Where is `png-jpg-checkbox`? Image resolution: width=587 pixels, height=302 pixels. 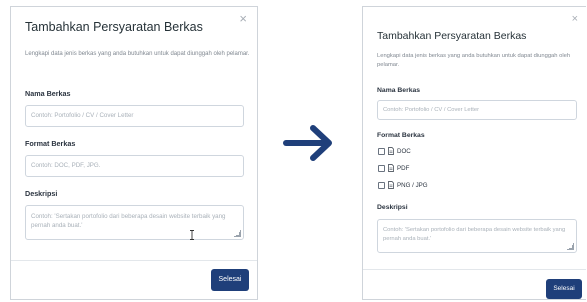
png-jpg-checkbox is located at coordinates (381, 185).